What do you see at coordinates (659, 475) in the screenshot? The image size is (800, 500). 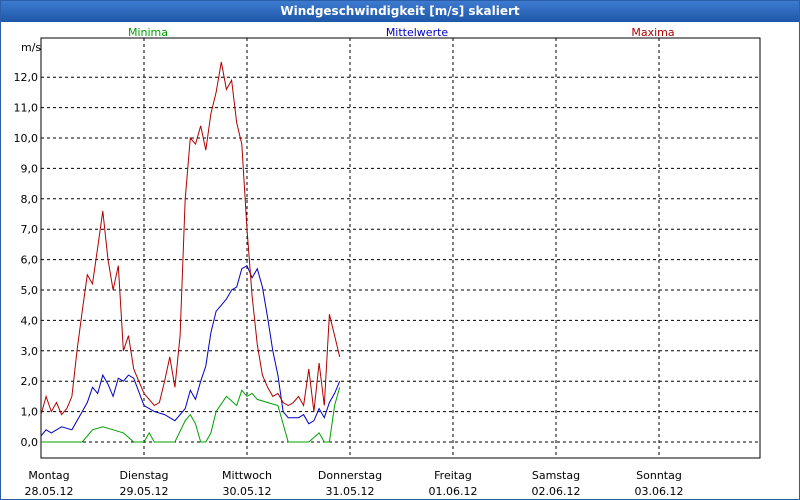 I see `x-tick-day: Sonntag` at bounding box center [659, 475].